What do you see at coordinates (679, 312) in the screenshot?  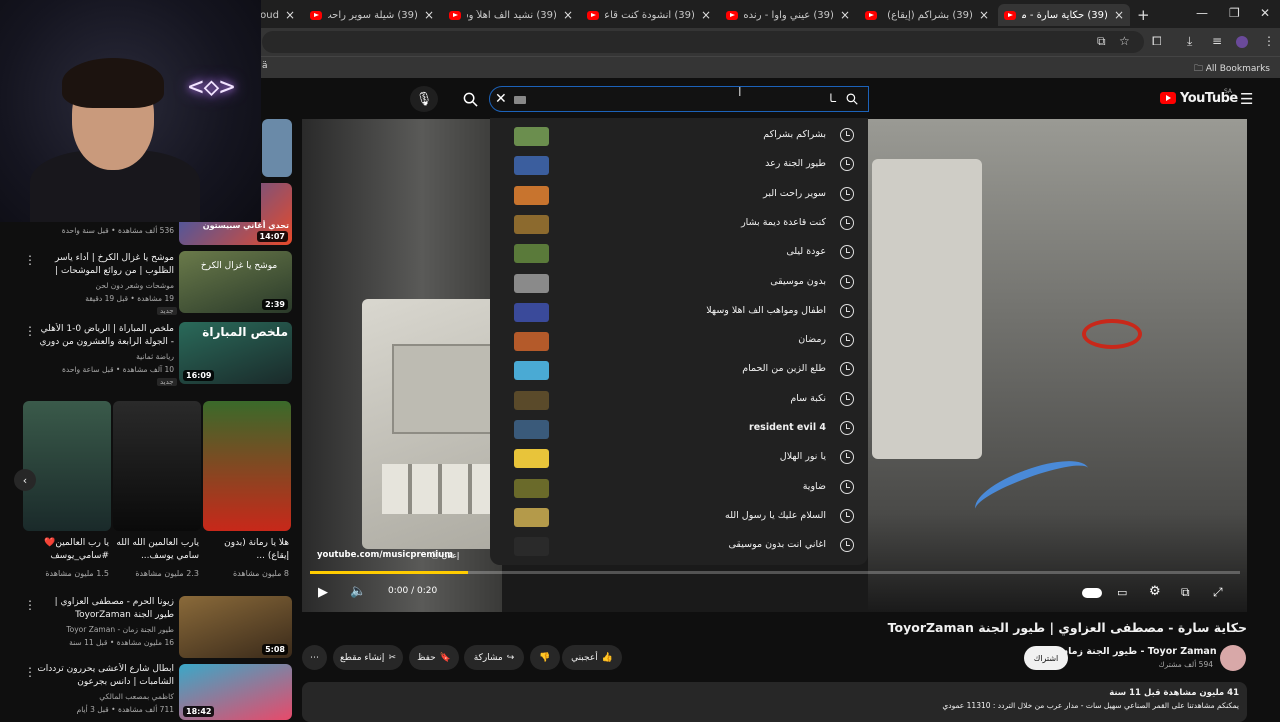 I see `search-suggestion: اطفال ومواهب الف اهلا وسهلا` at bounding box center [679, 312].